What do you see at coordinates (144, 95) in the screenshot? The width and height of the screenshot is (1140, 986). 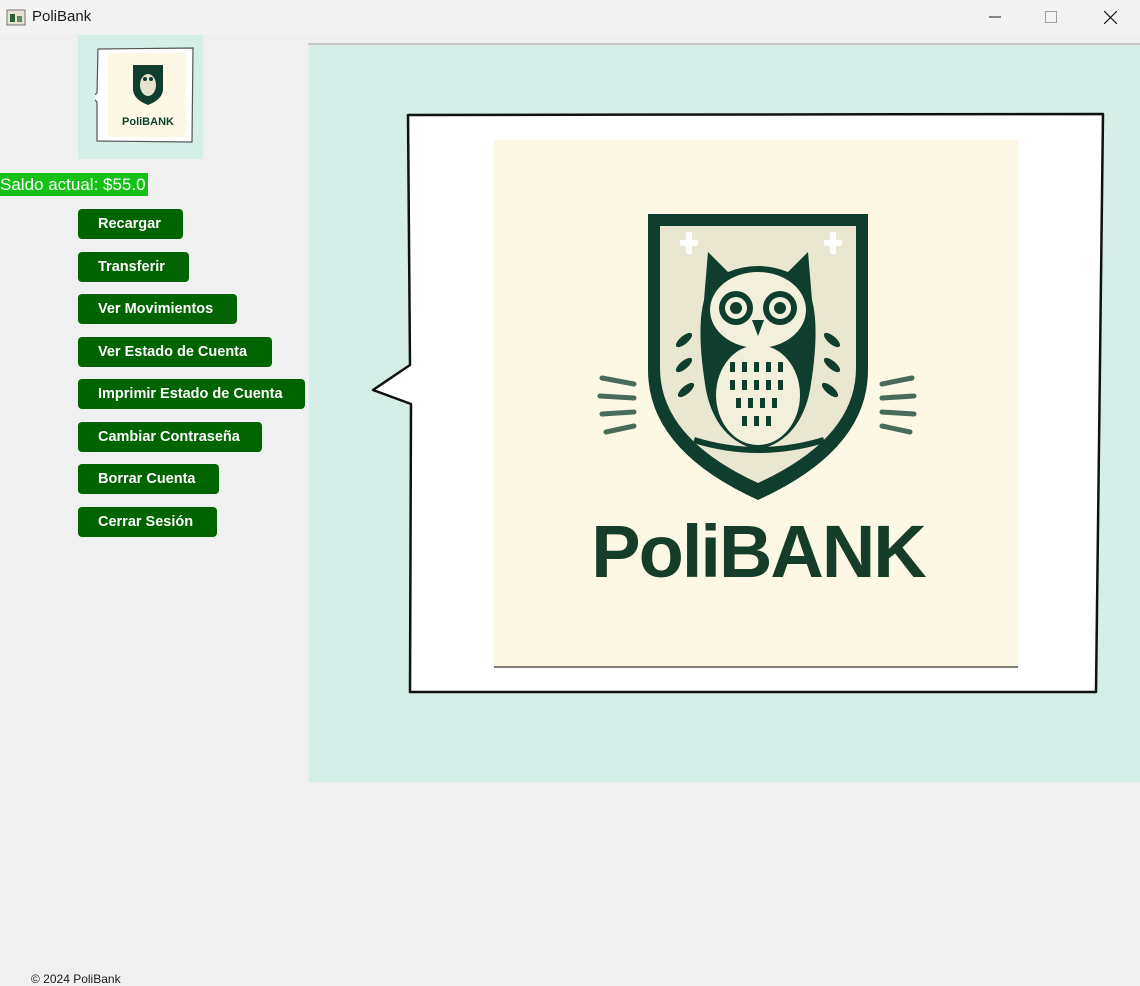 I see `polibank-logo-small: PoliBANK` at bounding box center [144, 95].